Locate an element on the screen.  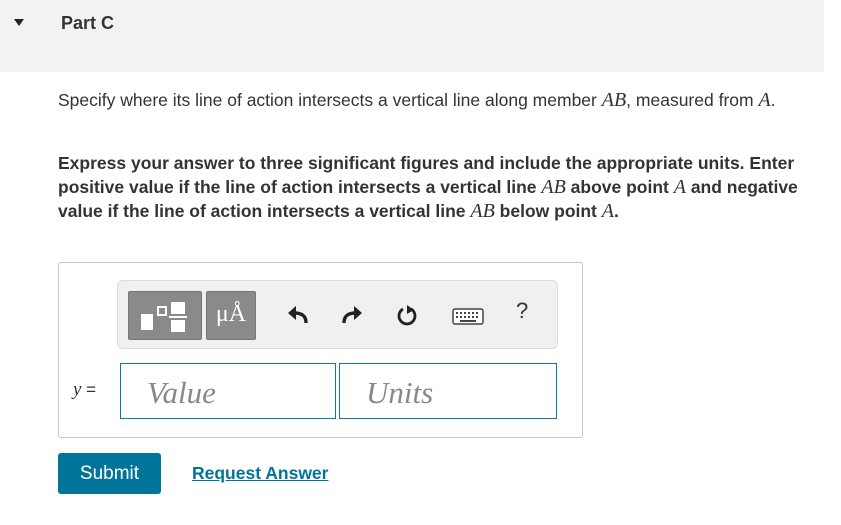
undo-button is located at coordinates (299, 316).